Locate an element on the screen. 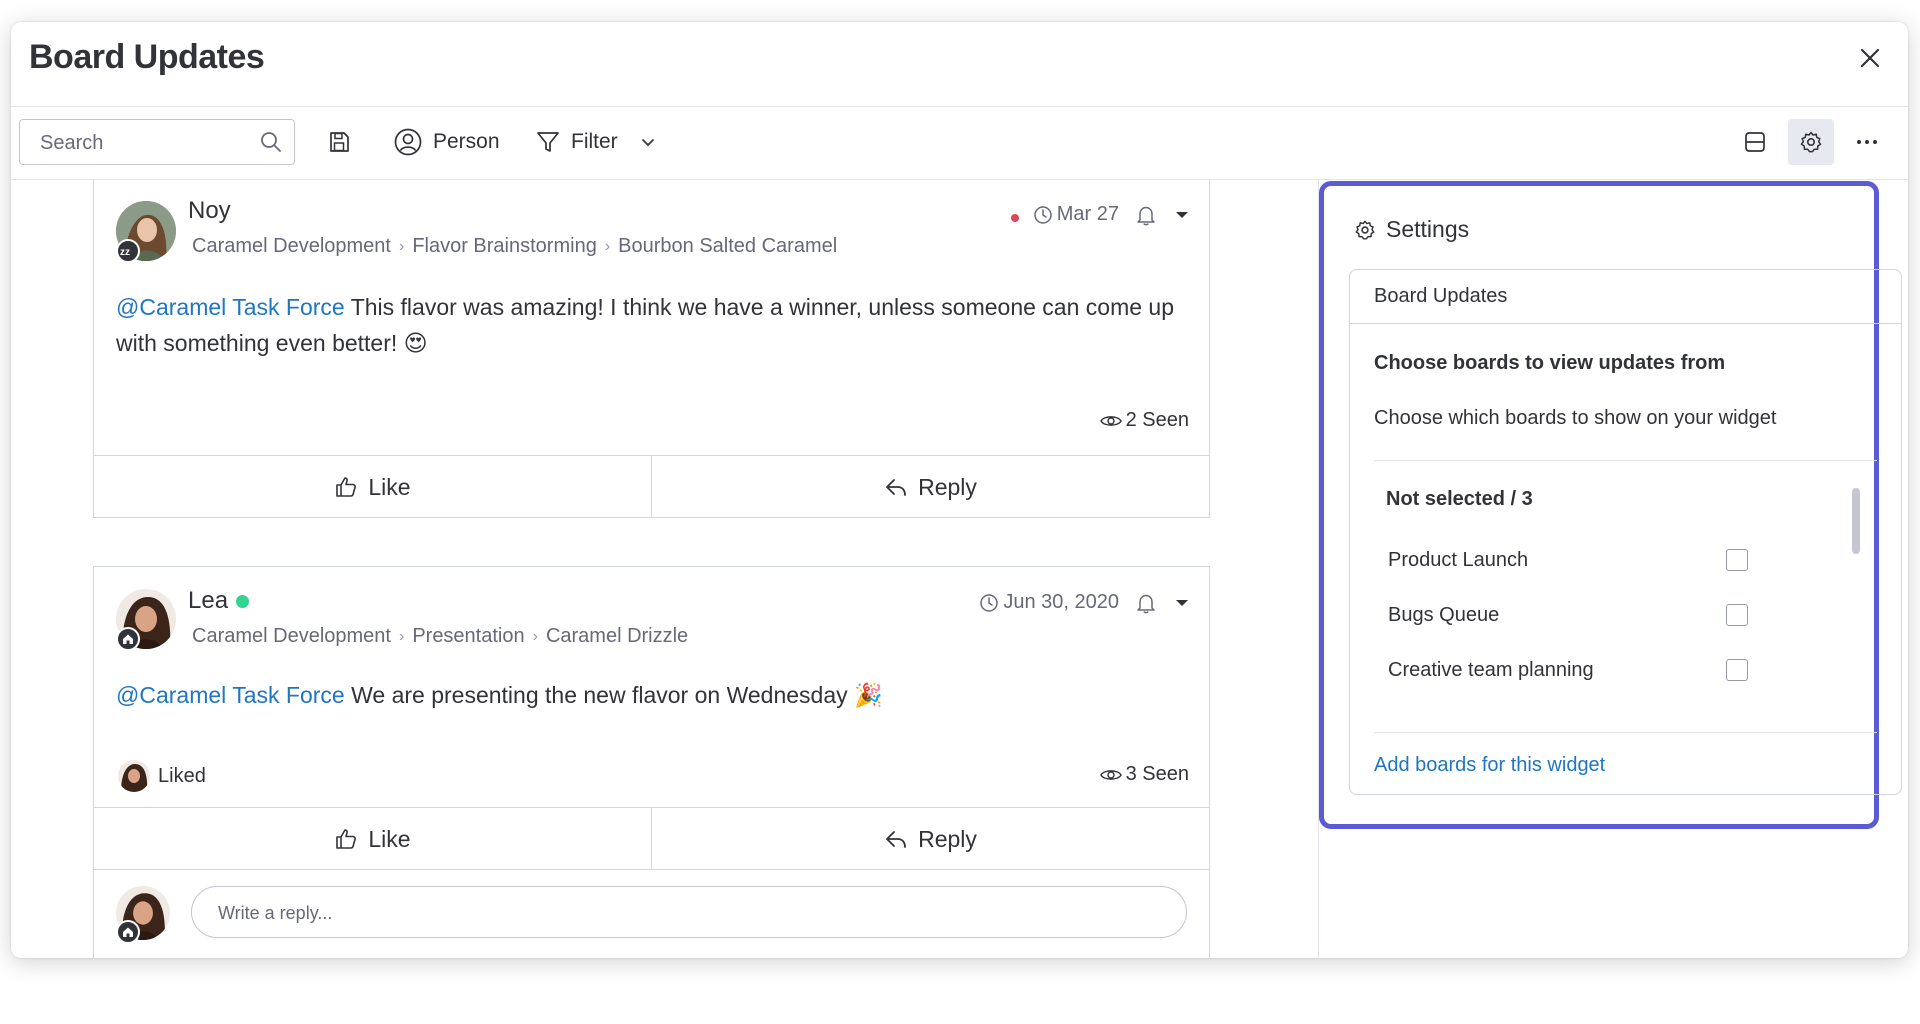 This screenshot has height=1024, width=1920. reply-composer is located at coordinates (651, 913).